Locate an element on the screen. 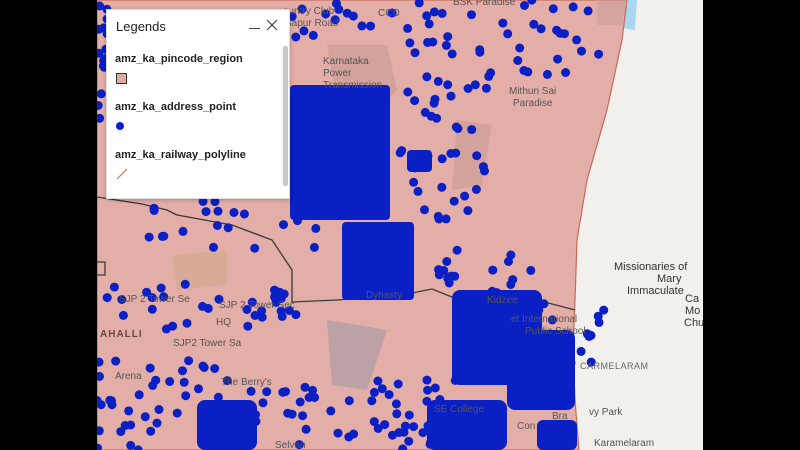  legend-scrollbar is located at coordinates (285, 116).